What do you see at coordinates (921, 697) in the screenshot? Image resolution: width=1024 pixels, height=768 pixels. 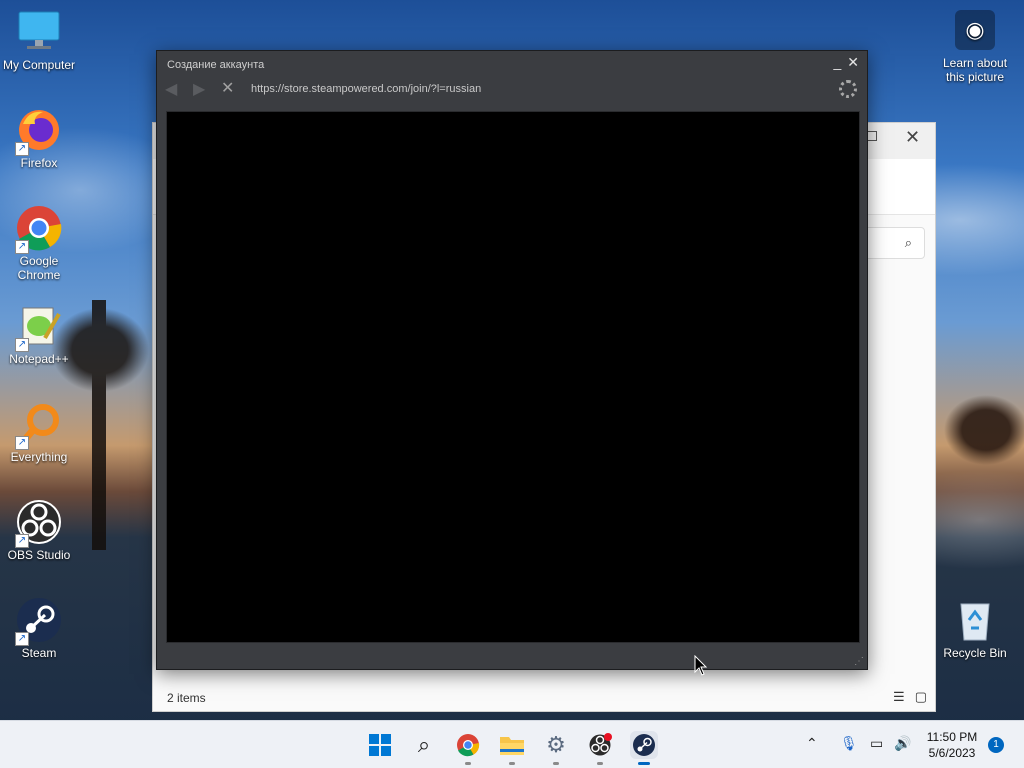 I see `tiles-view-icon: ▢` at bounding box center [921, 697].